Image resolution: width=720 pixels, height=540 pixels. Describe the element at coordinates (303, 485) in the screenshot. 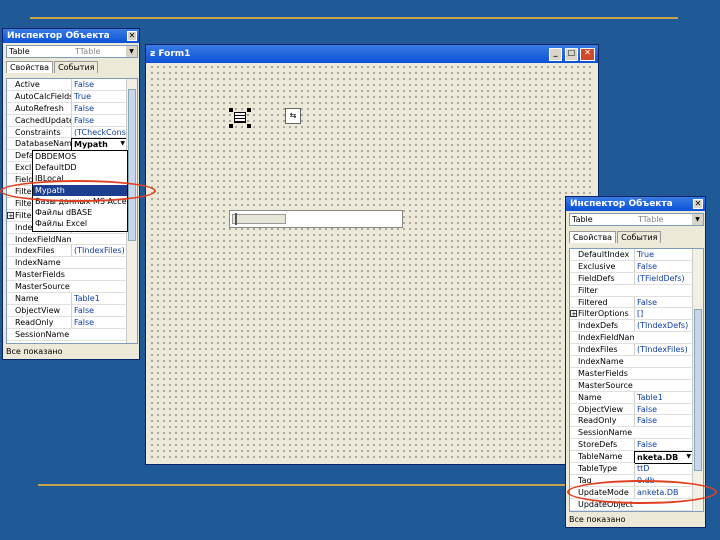

I see `bottom-rule` at that location.